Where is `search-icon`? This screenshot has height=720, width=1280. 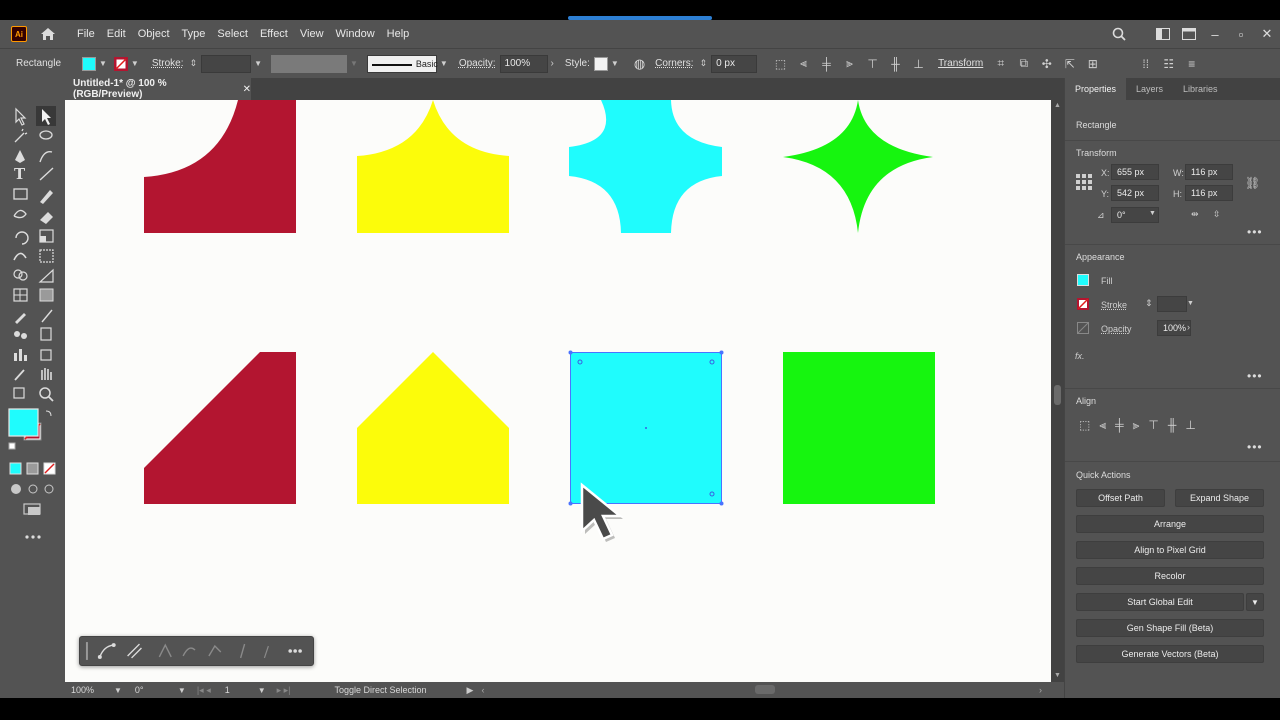
search-icon is located at coordinates (1119, 34).